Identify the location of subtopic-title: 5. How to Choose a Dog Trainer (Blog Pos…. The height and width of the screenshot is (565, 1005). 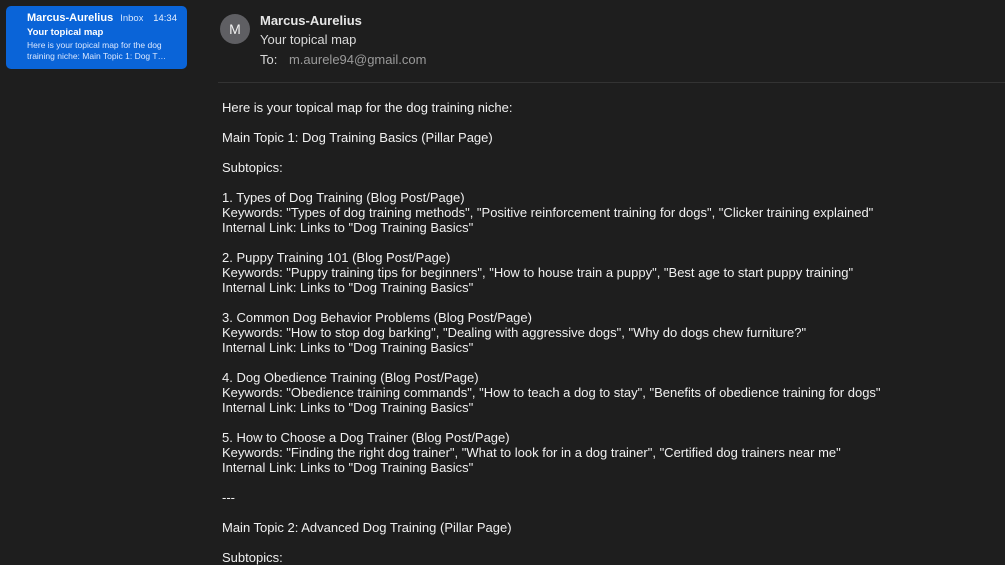
(366, 437).